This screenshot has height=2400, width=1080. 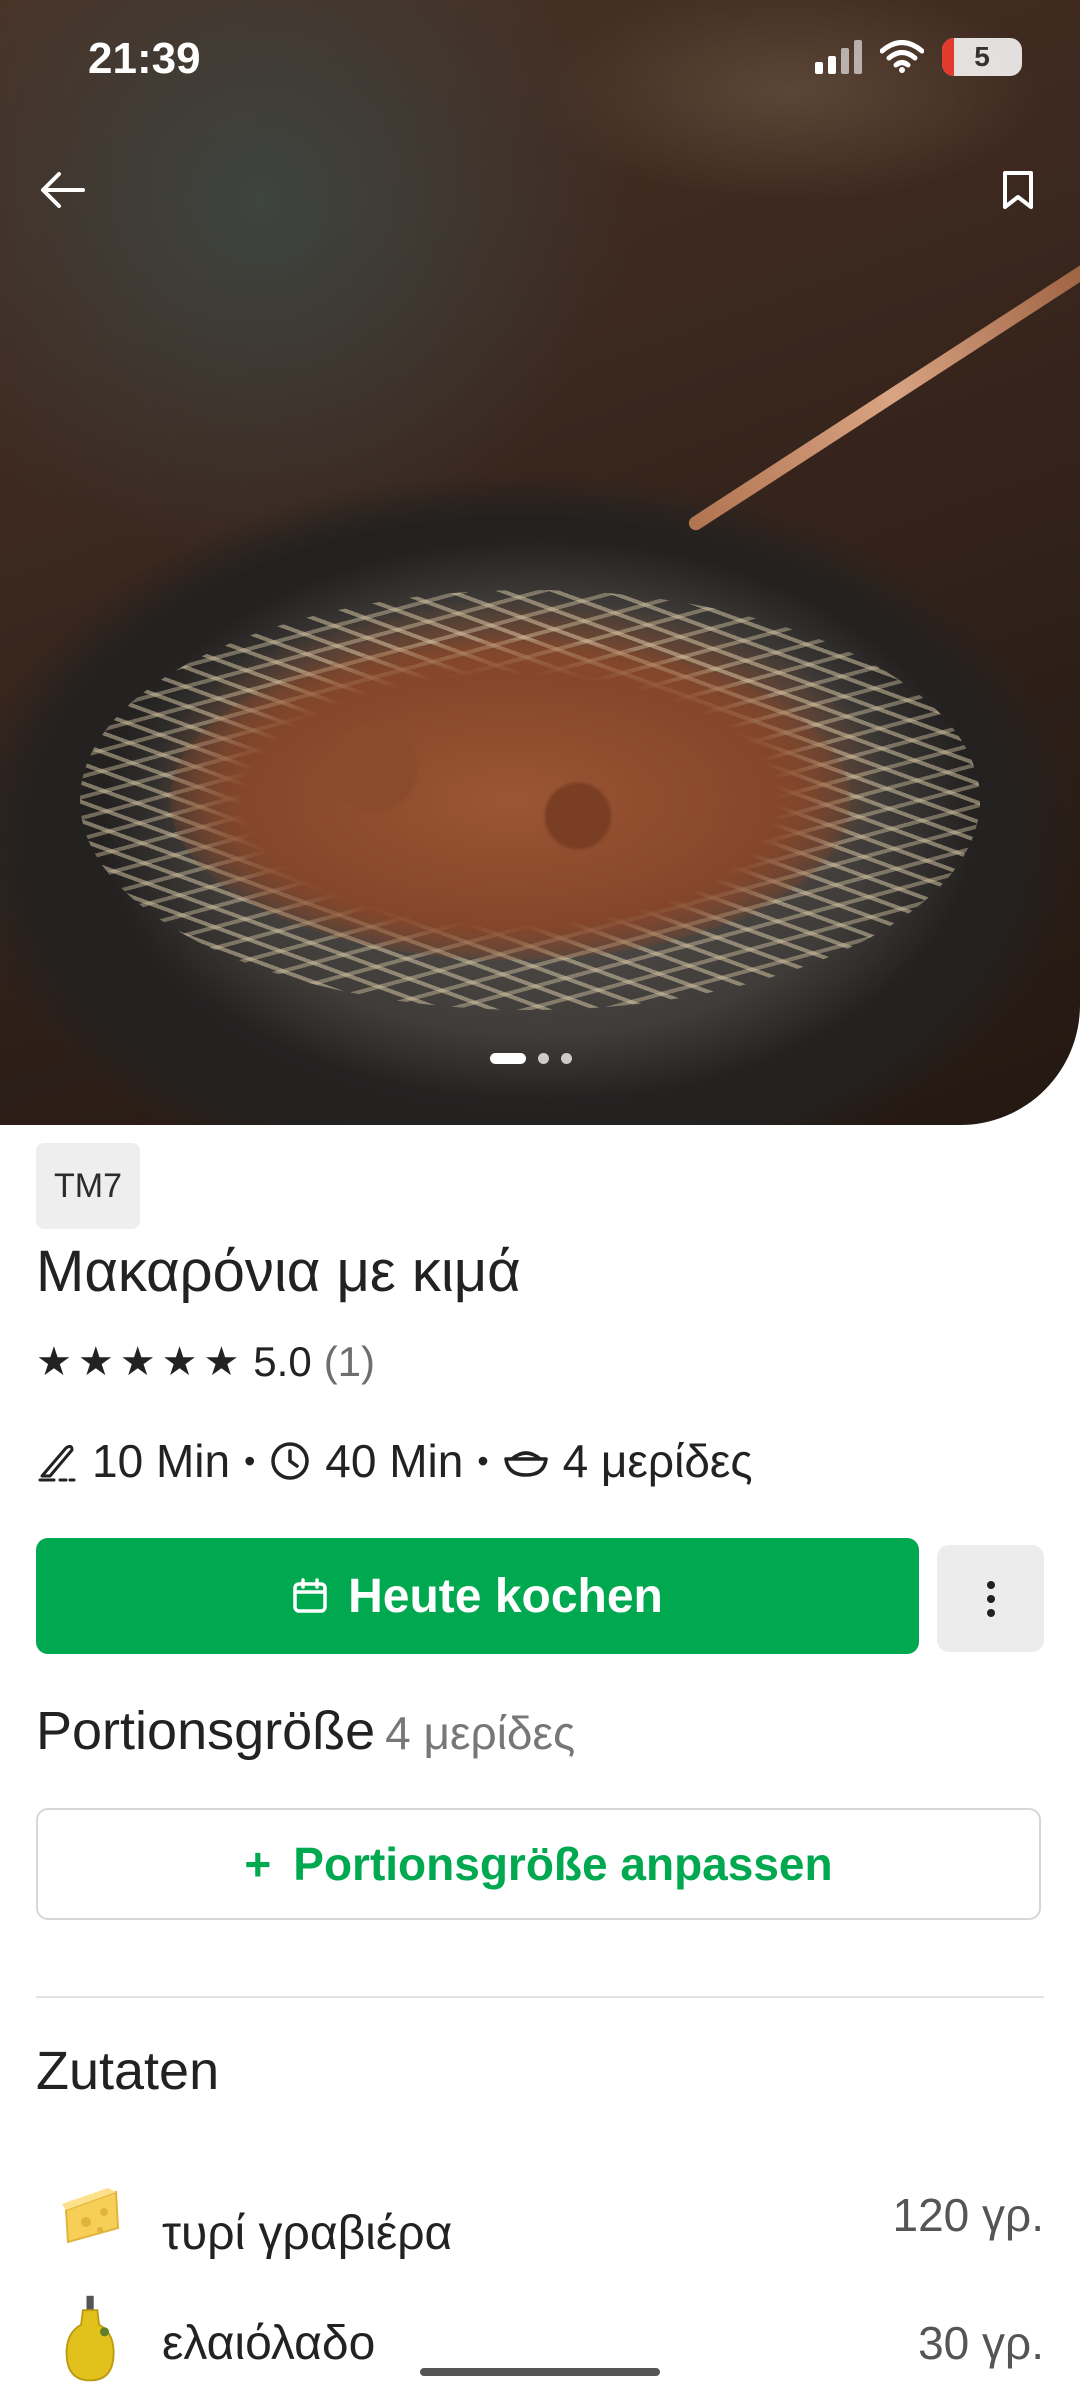 What do you see at coordinates (269, 2343) in the screenshot?
I see `ingredient-name: ελαιόλαδο` at bounding box center [269, 2343].